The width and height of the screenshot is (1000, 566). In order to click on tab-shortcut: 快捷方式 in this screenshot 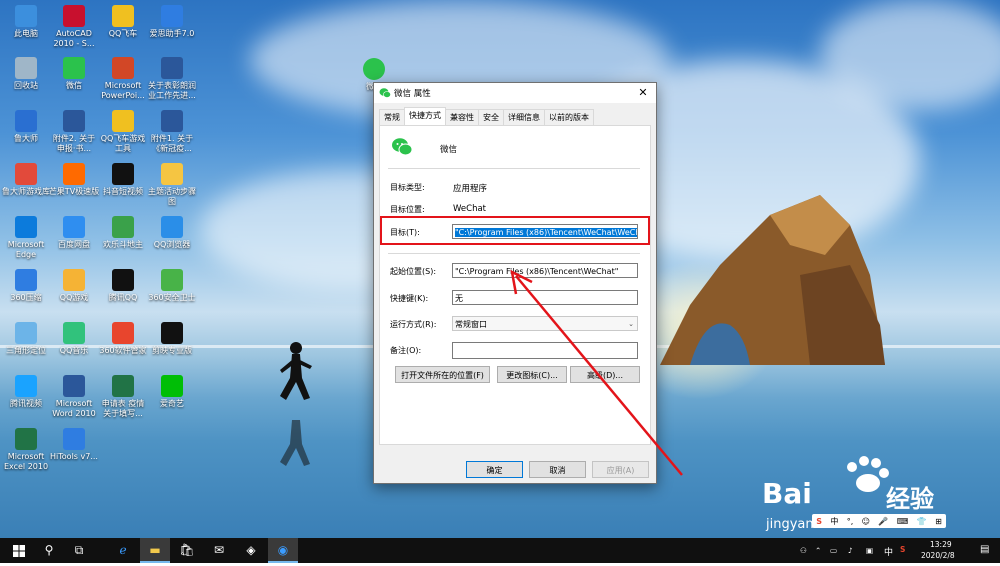, I will do `click(425, 116)`.